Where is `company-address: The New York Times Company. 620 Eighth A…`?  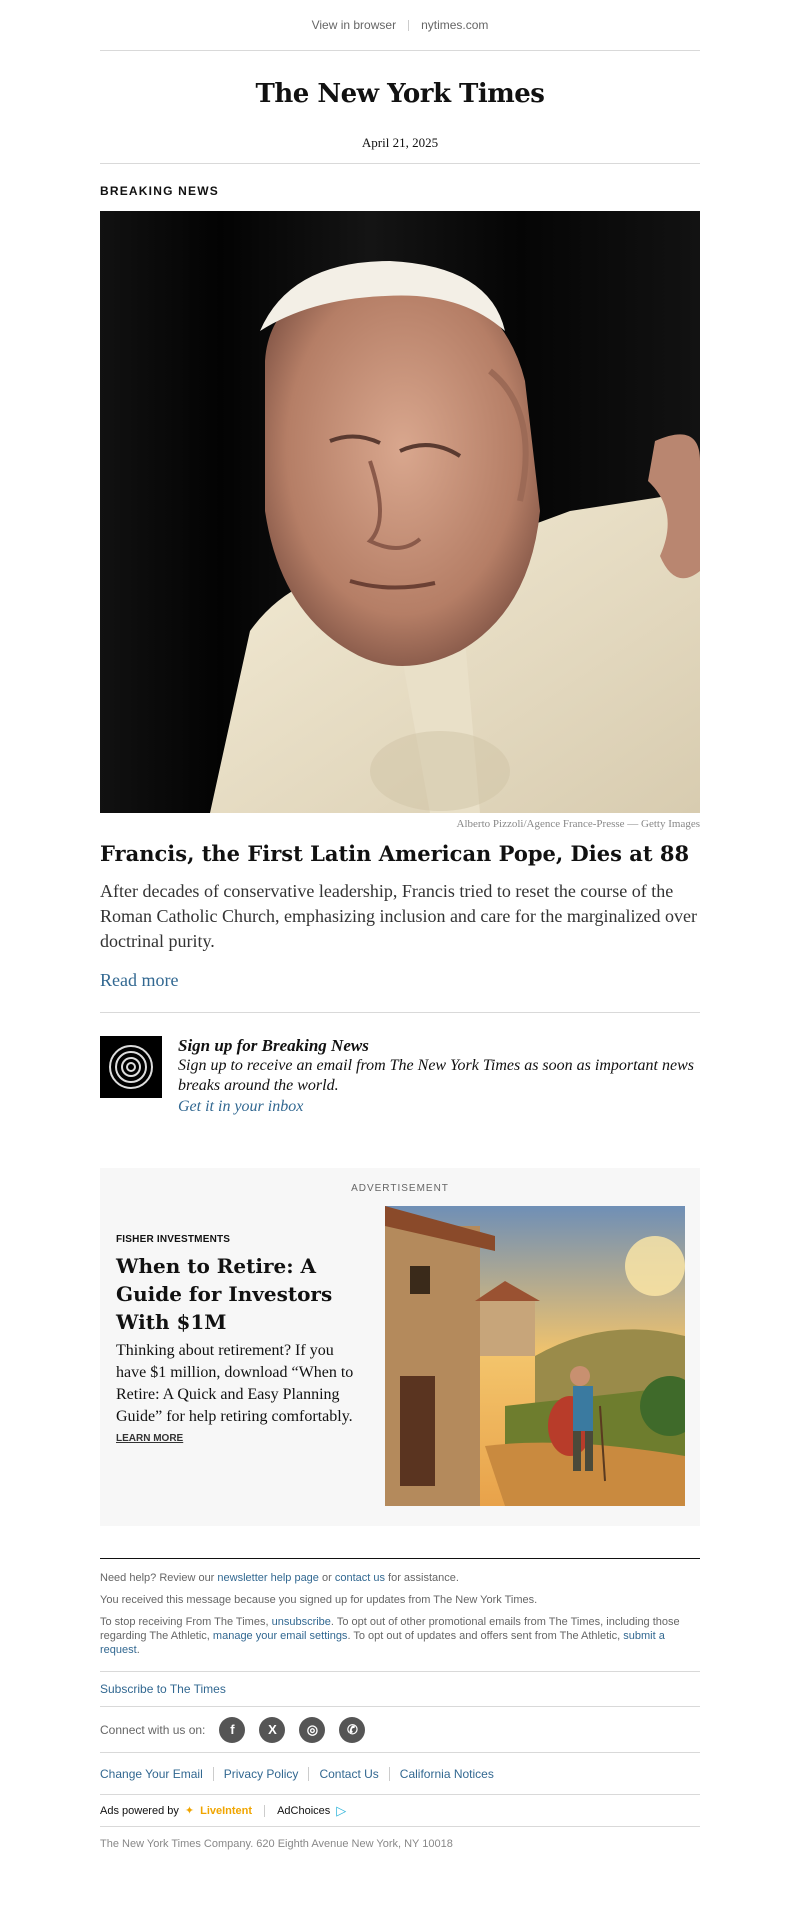
company-address: The New York Times Company. 620 Eighth A… is located at coordinates (276, 1844).